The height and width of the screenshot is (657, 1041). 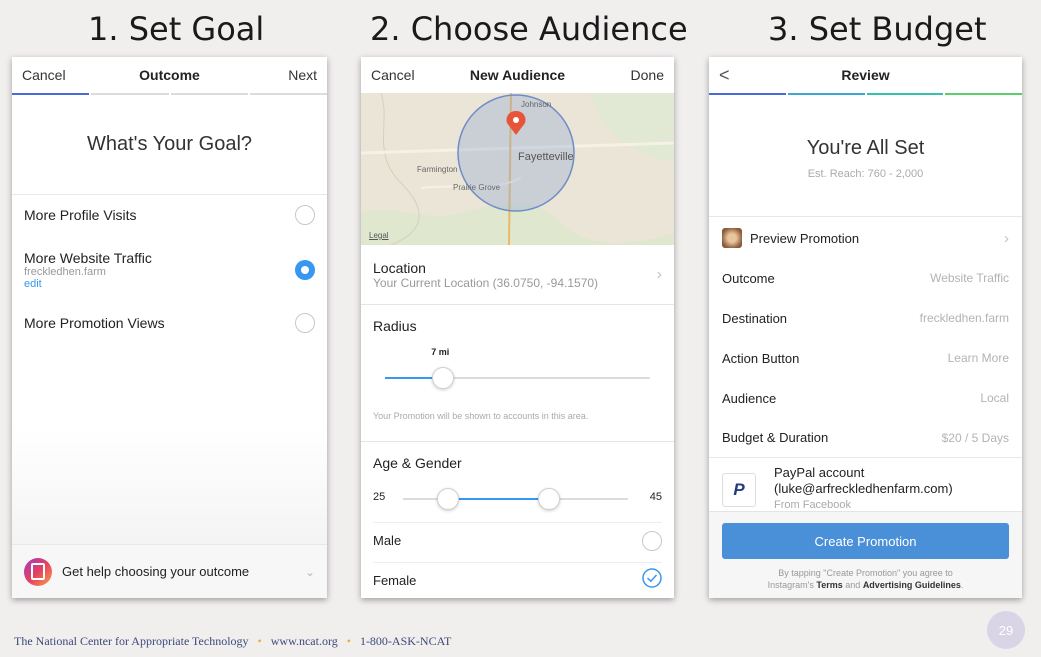 I want to click on chevron-right-icon: ›, so click(x=659, y=274).